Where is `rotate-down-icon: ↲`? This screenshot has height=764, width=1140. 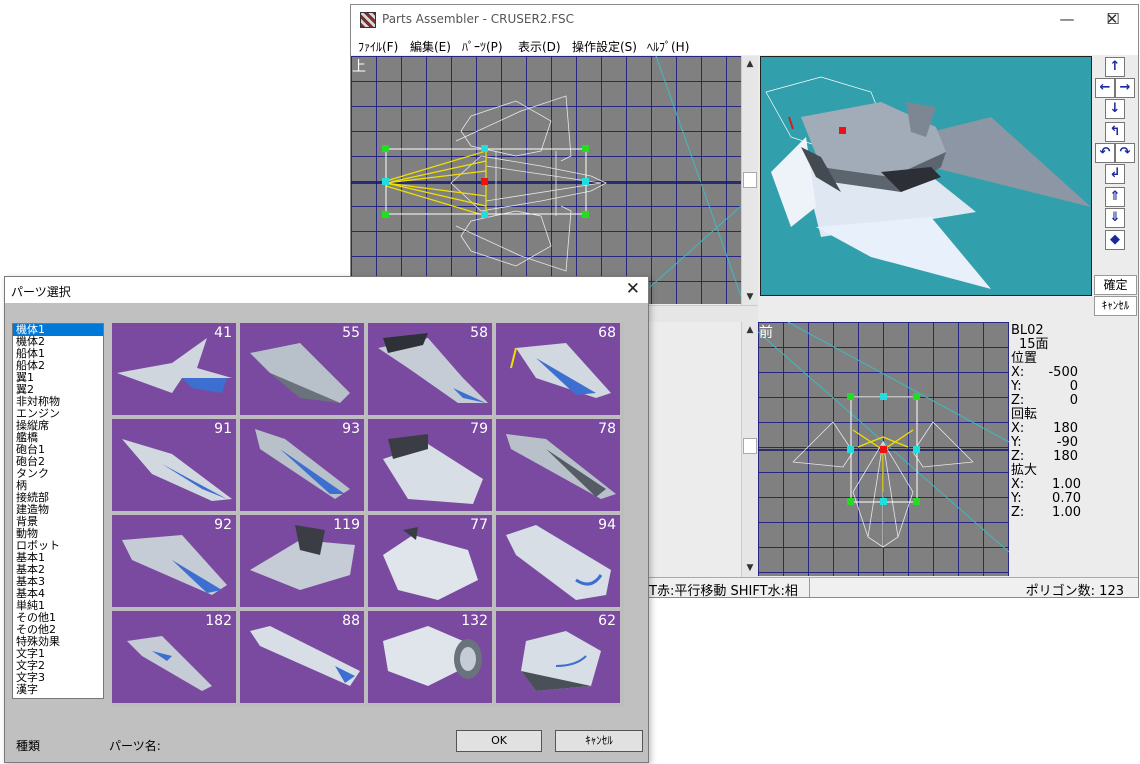
rotate-down-icon: ↲ is located at coordinates (1115, 174).